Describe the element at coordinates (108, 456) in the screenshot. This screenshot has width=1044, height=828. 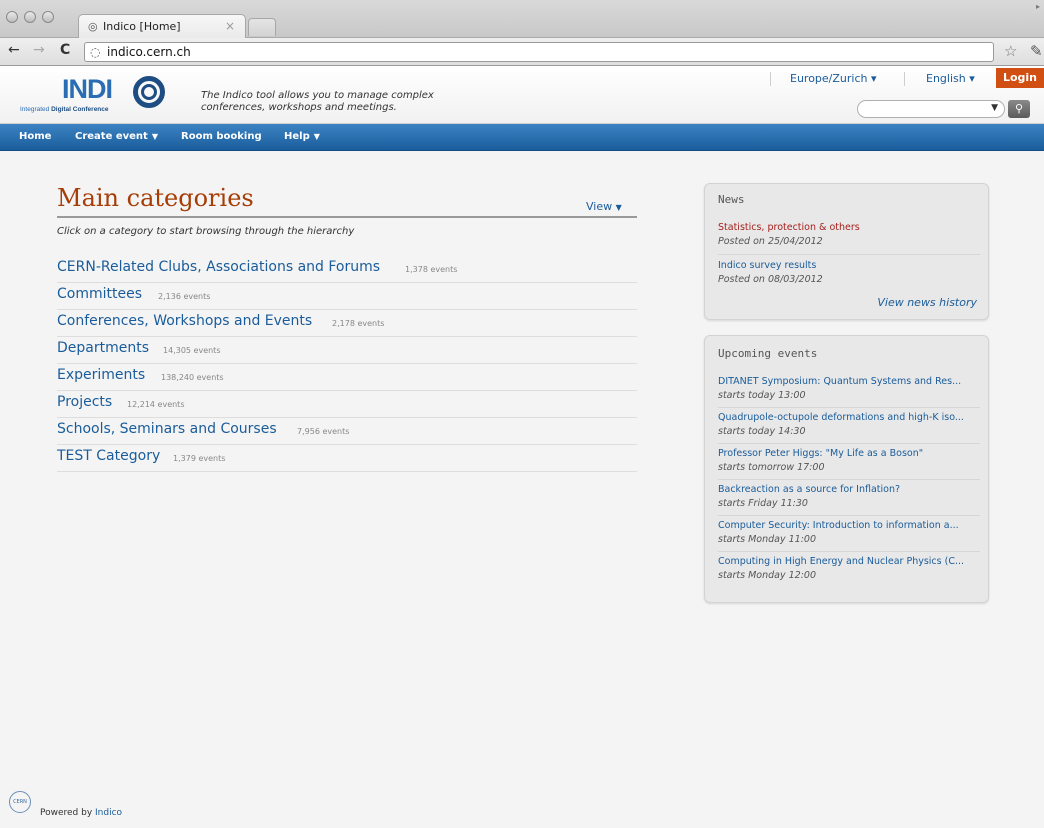
I see `category-link: TEST Category` at that location.